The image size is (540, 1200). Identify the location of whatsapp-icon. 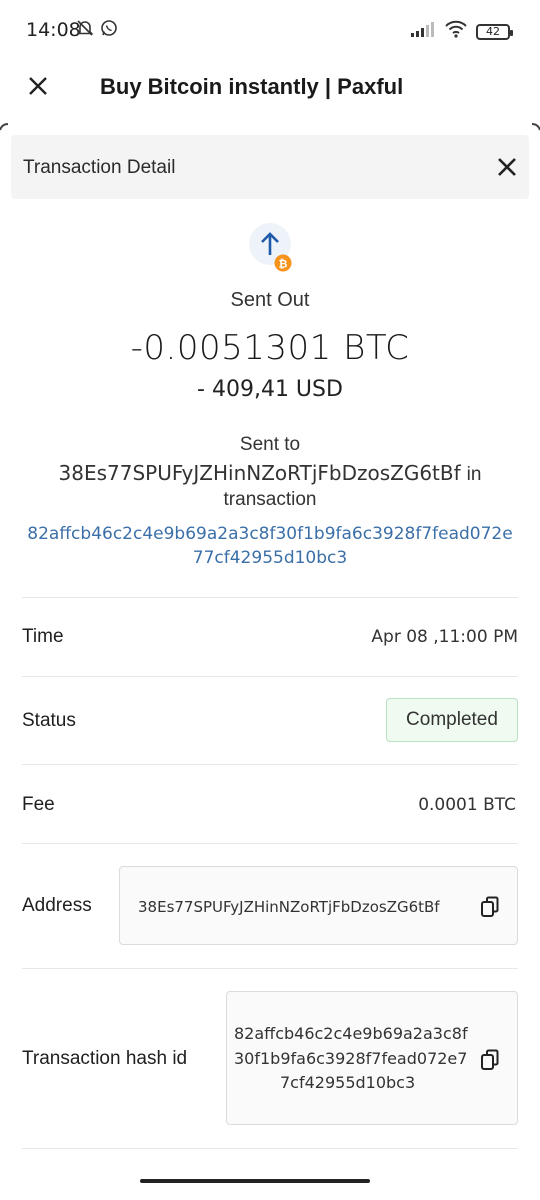
(109, 30).